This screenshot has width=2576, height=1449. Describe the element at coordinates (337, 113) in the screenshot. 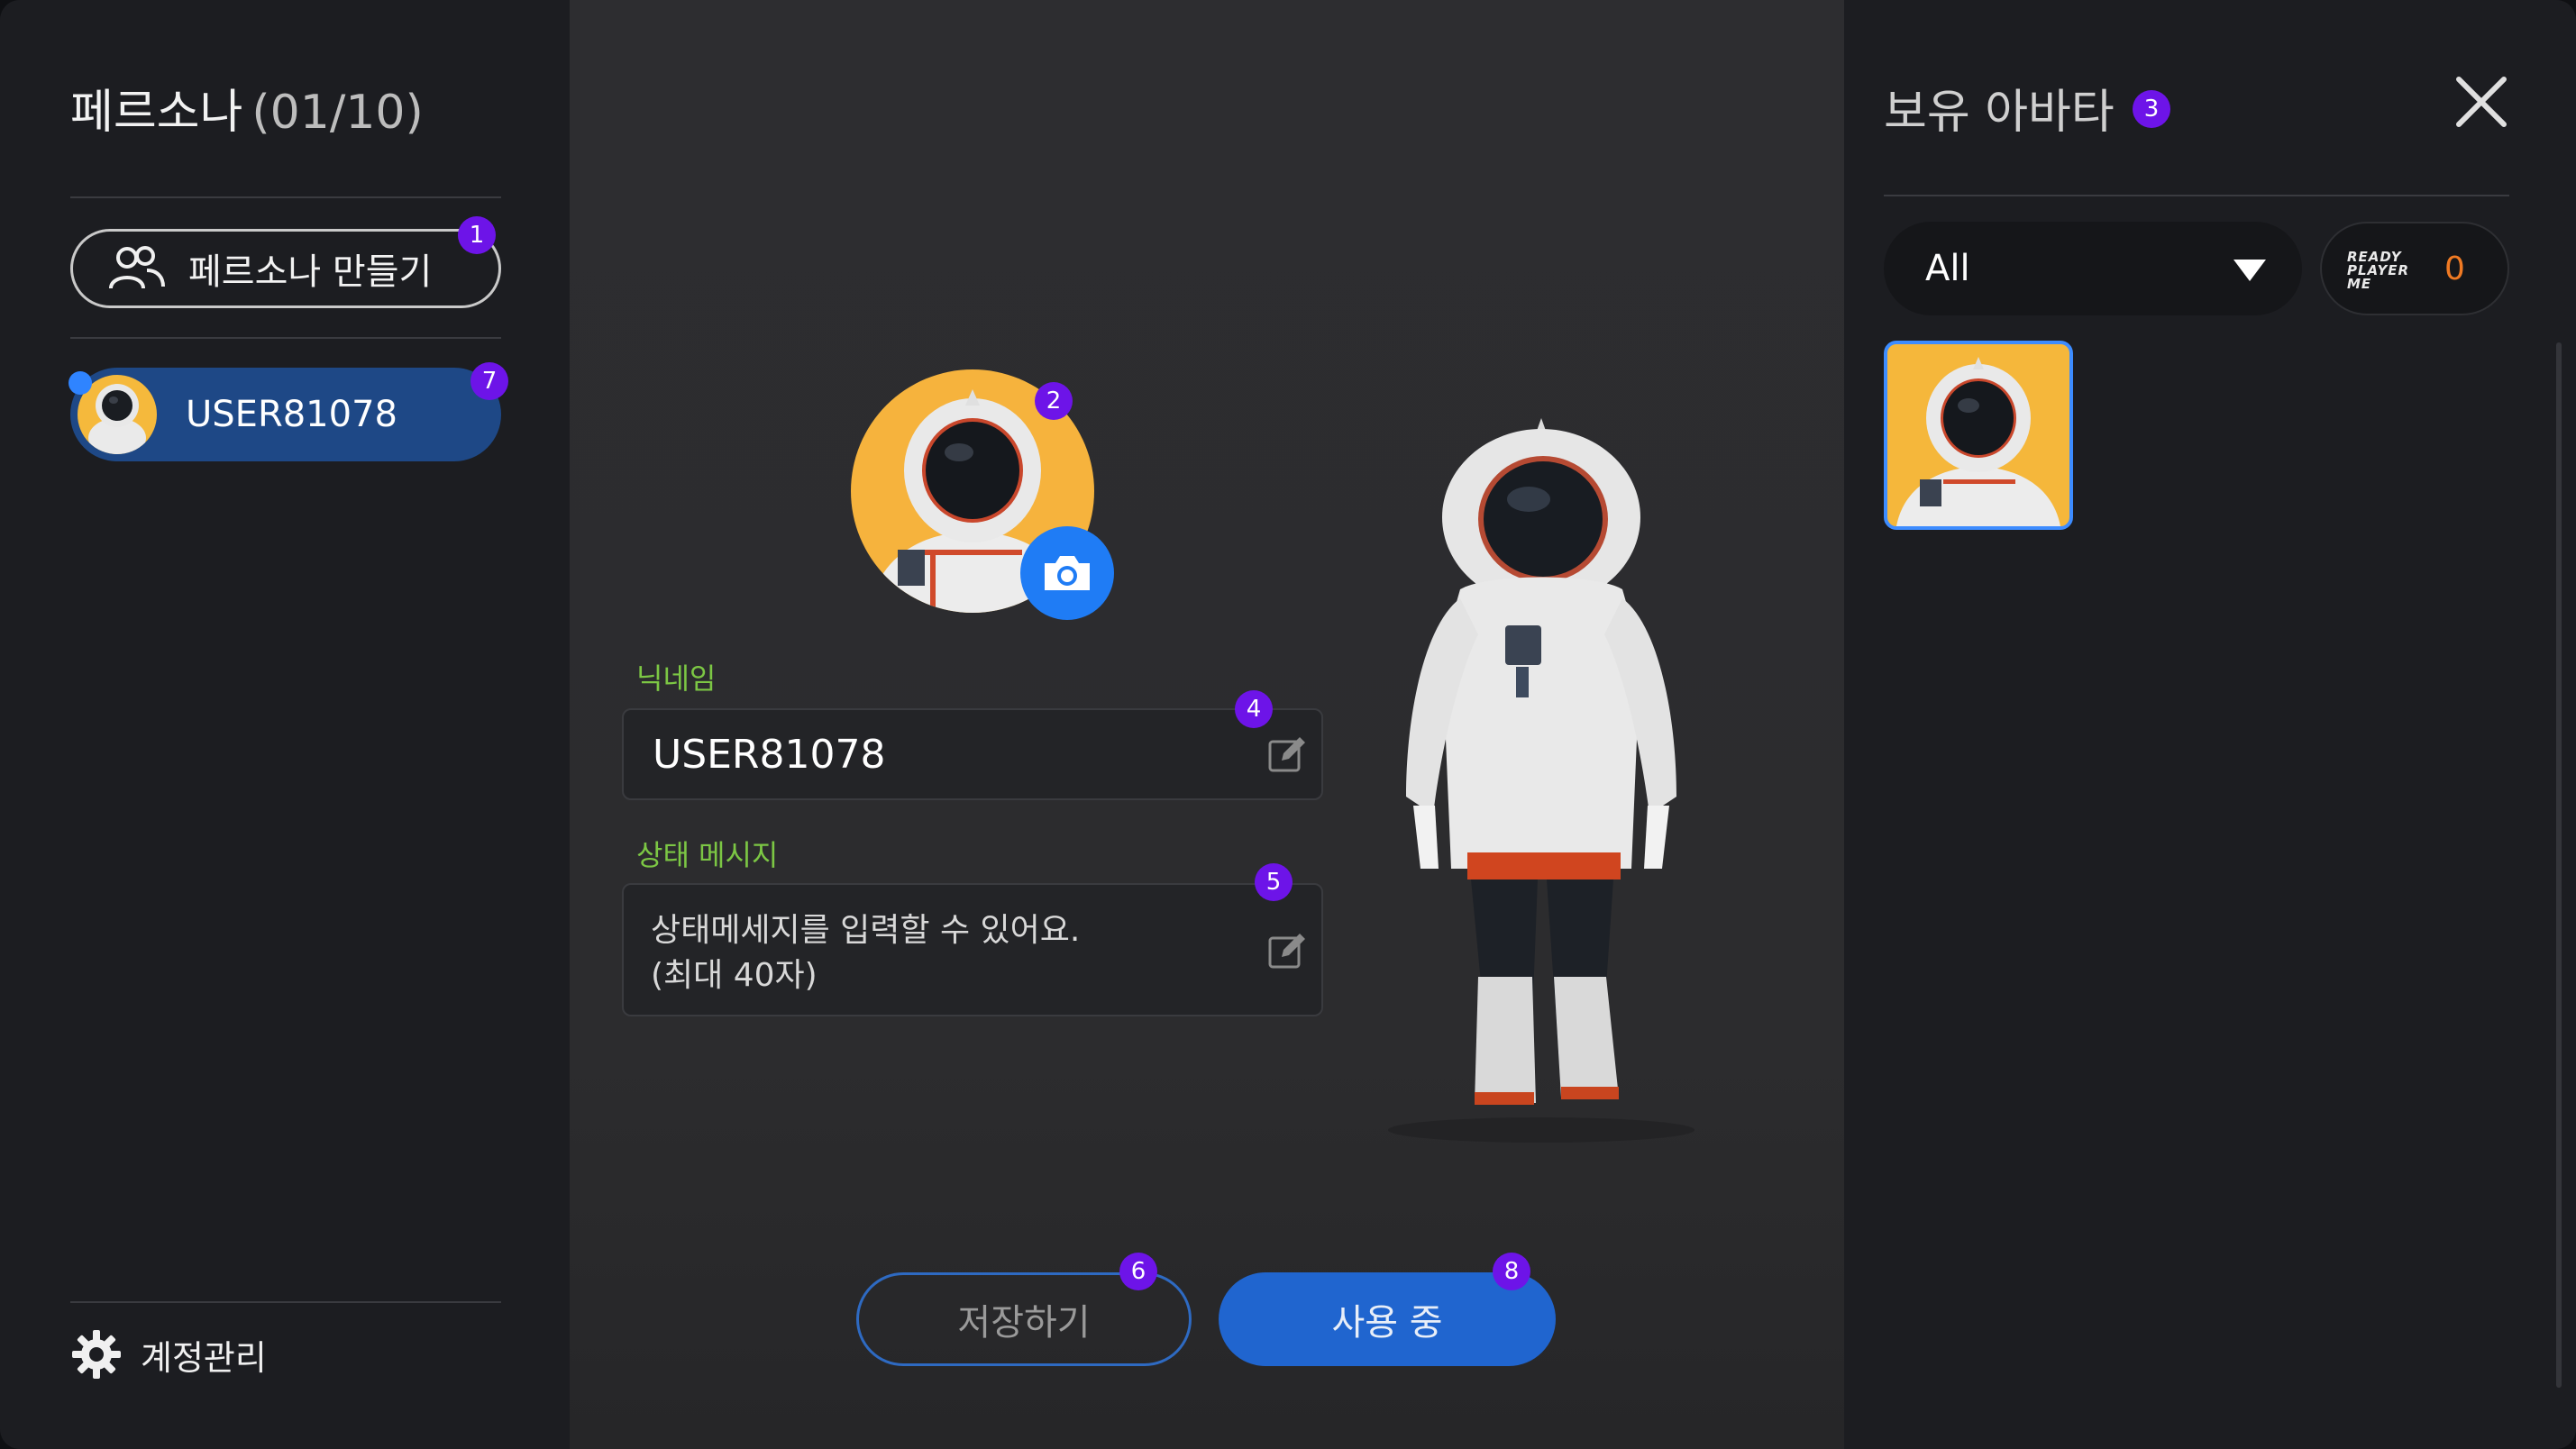

I see `persona-count: (01/10)` at that location.